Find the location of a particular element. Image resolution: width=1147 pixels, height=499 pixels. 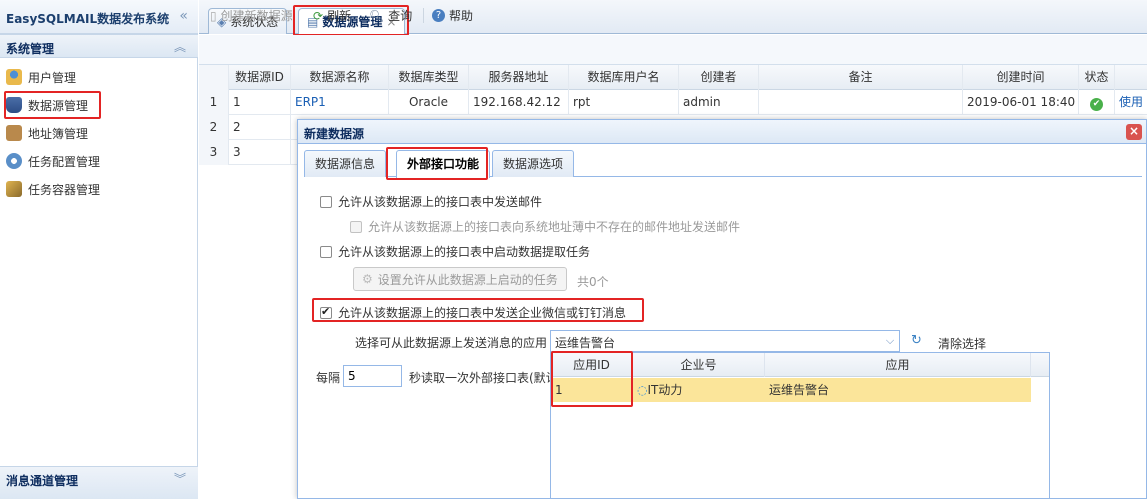

option-start-task: 允许从该数据源上的接口表中启动数据提取任务 is located at coordinates (455, 251).